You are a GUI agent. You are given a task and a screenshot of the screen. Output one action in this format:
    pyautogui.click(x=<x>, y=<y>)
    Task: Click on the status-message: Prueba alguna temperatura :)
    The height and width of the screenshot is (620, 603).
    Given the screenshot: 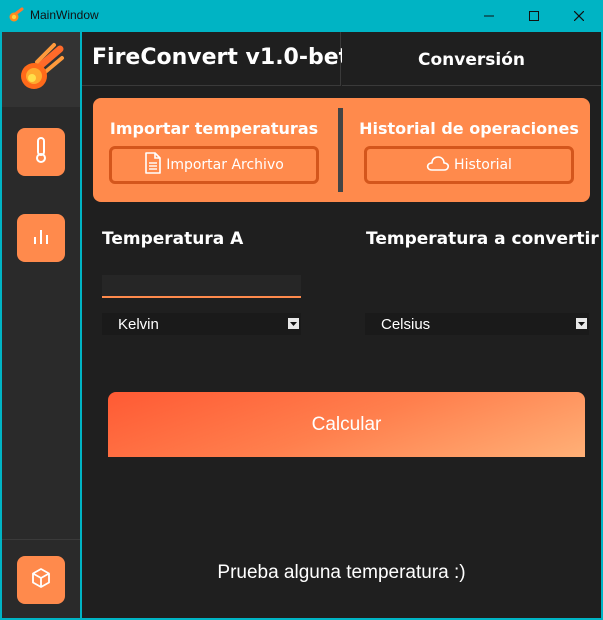 What is the action you would take?
    pyautogui.click(x=341, y=572)
    